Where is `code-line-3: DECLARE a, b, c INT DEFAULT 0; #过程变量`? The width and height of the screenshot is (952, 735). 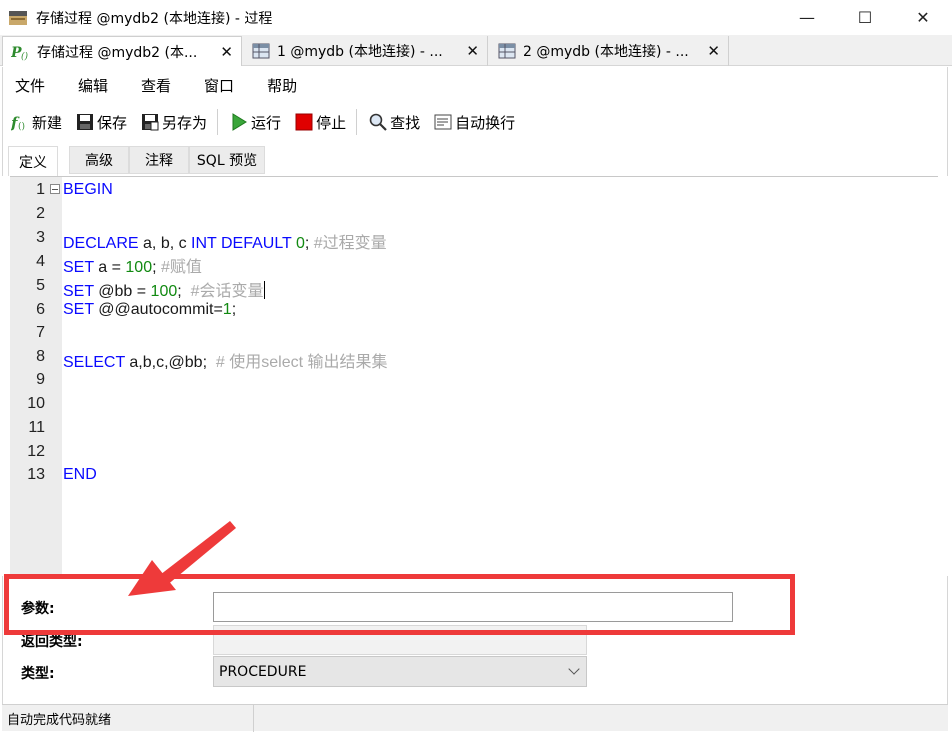 code-line-3: DECLARE a, b, c INT DEFAULT 0; #过程变量 is located at coordinates (225, 241).